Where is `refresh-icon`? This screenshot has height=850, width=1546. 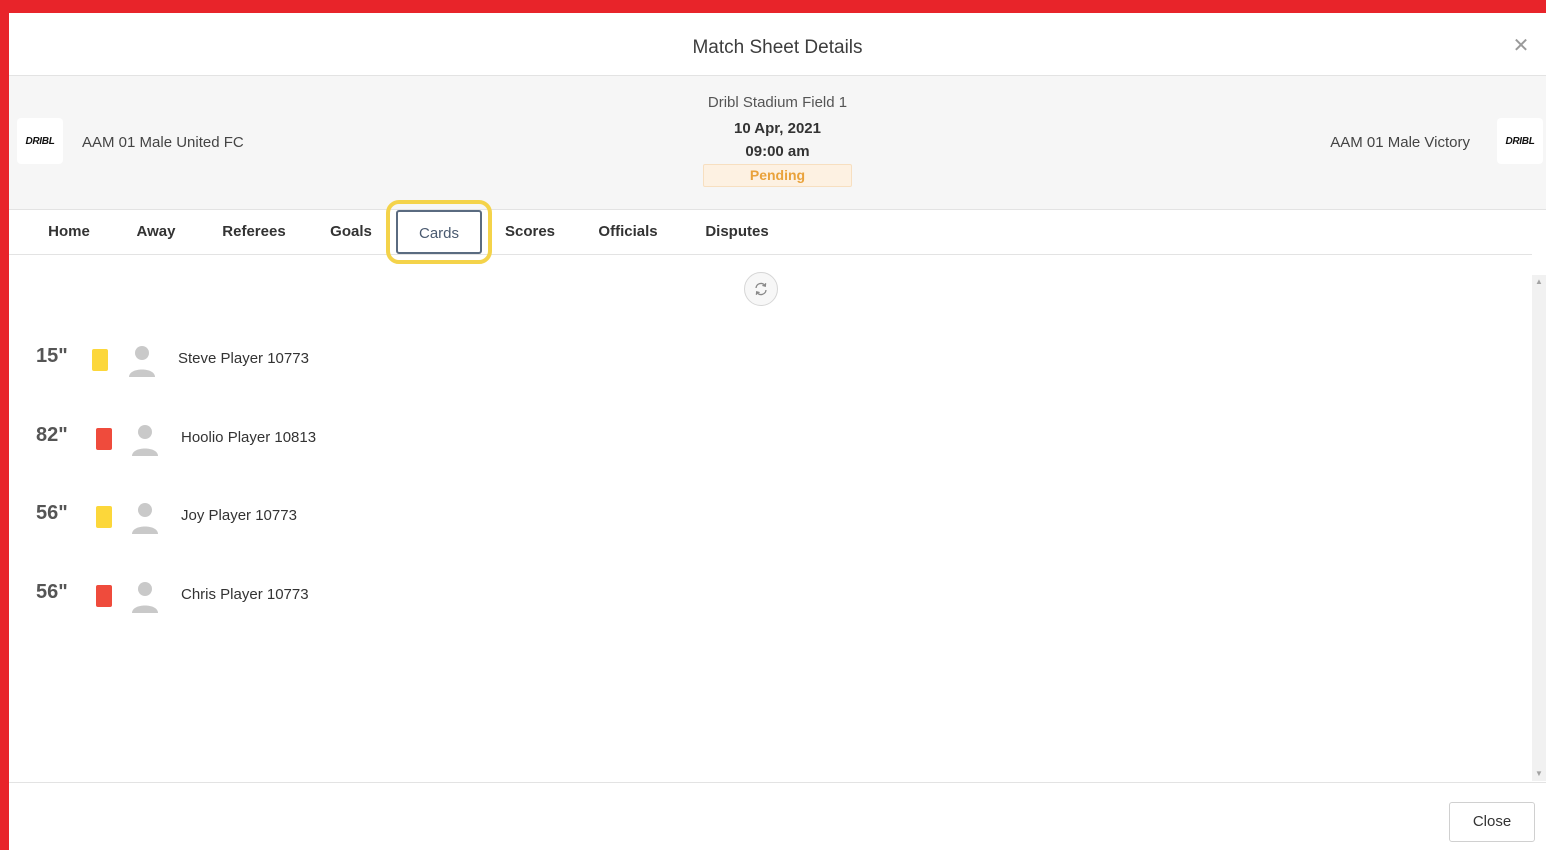
refresh-icon is located at coordinates (761, 289).